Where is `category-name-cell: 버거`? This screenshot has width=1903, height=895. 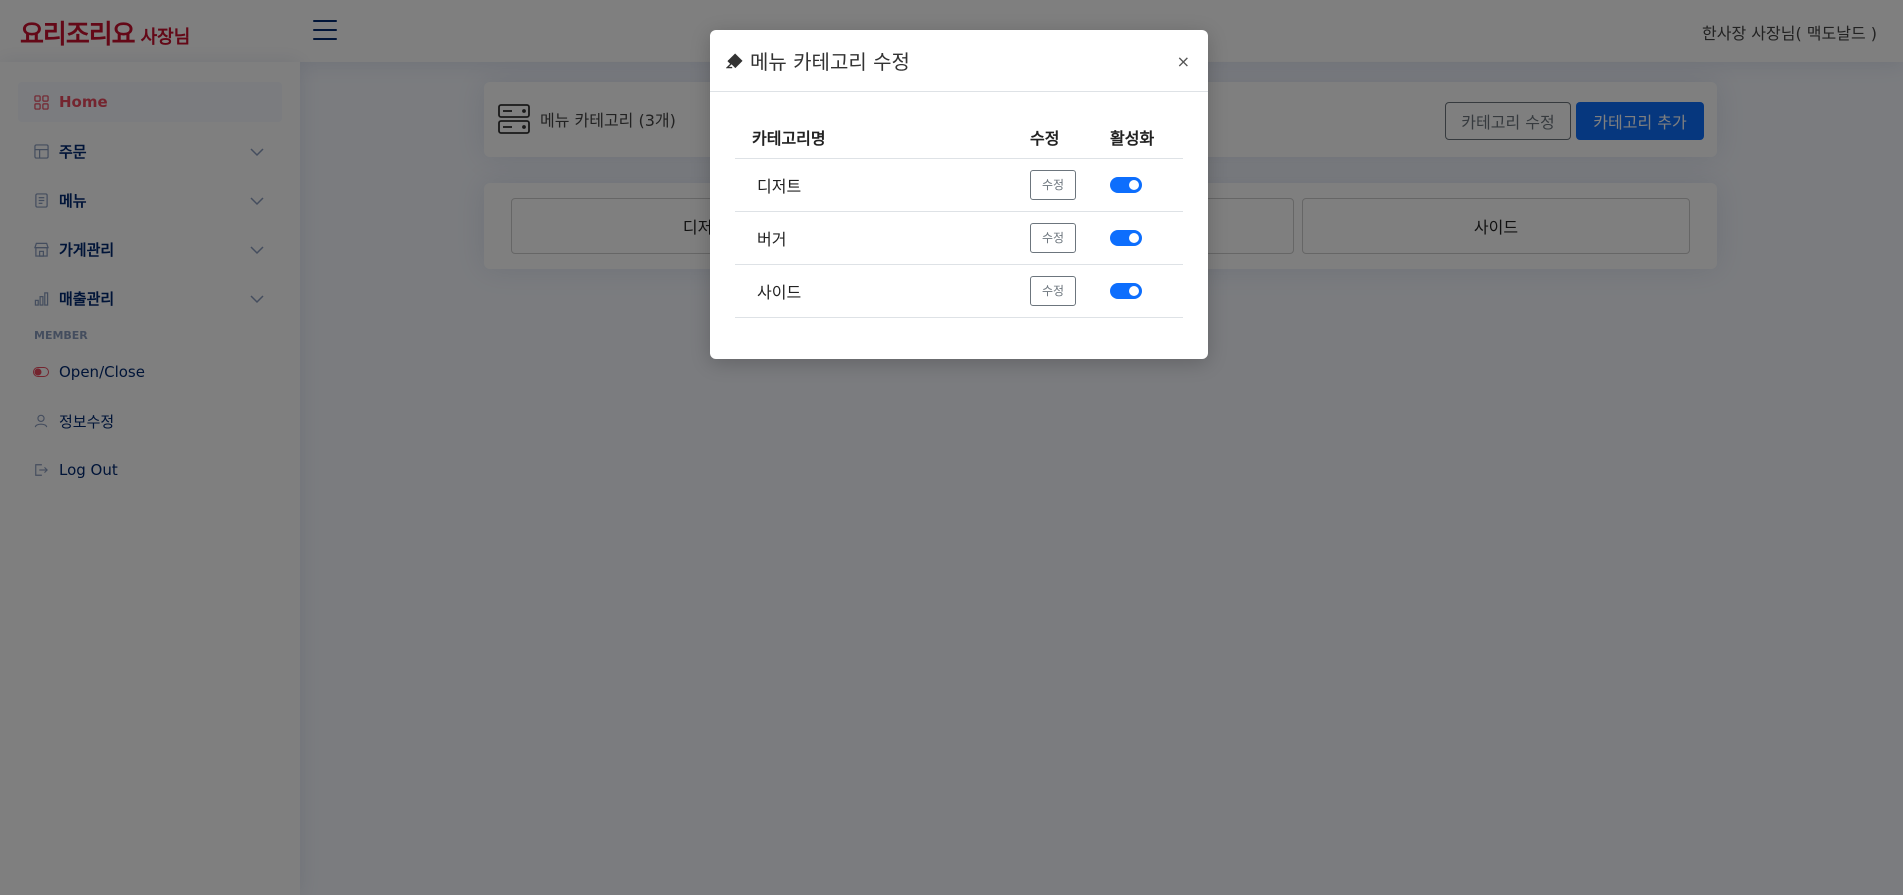
category-name-cell: 버거 is located at coordinates (882, 238).